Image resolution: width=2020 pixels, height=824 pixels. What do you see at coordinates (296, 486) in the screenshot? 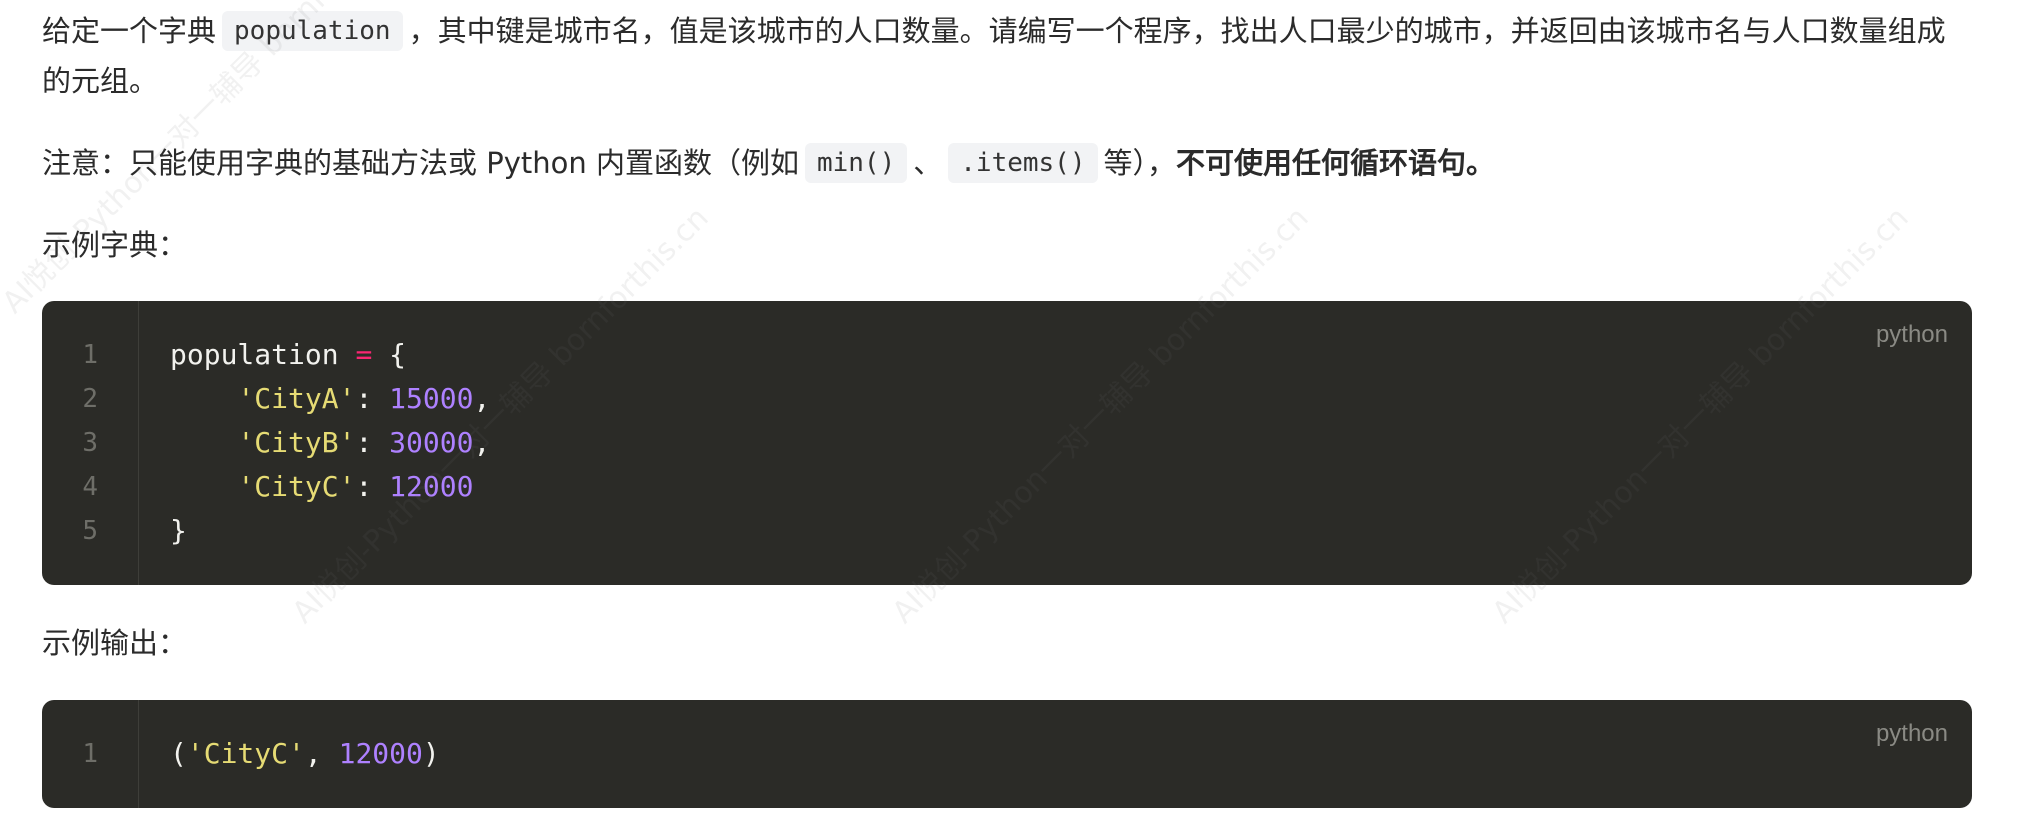
I see `code-string-key: 'CityC'` at bounding box center [296, 486].